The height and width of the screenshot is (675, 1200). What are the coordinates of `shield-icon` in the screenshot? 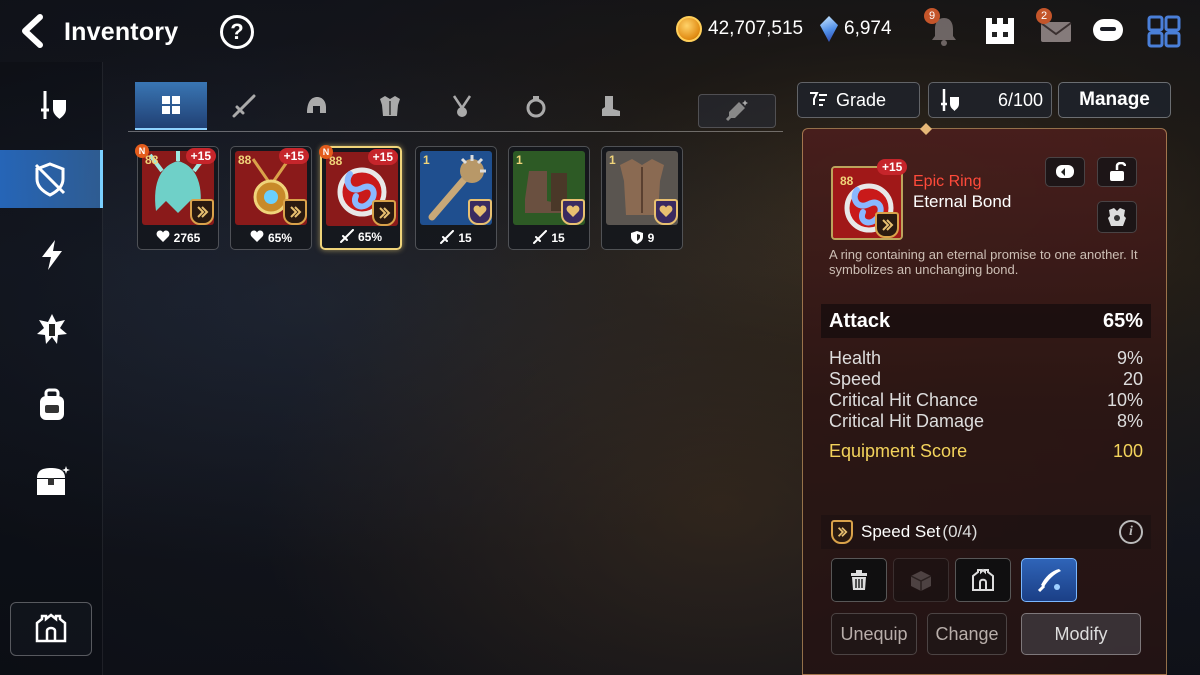 It's located at (636, 237).